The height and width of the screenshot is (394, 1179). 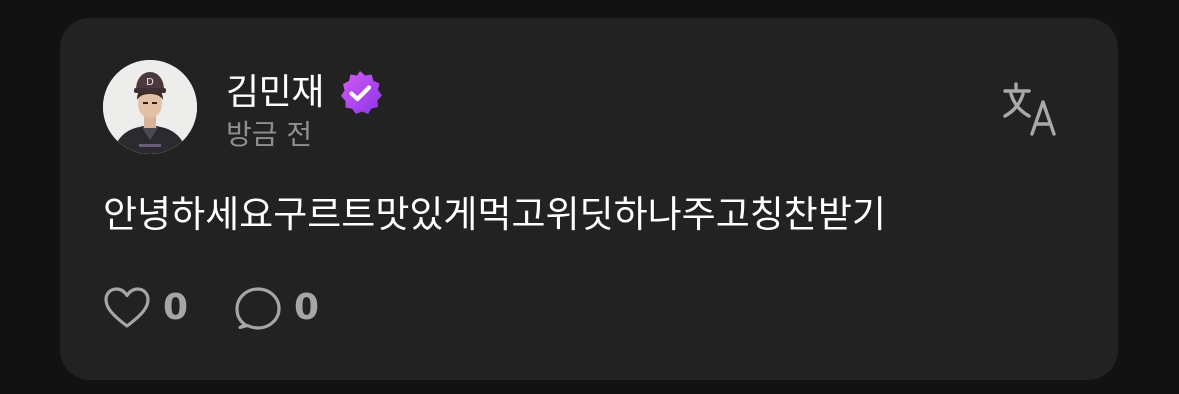 What do you see at coordinates (1032, 108) in the screenshot?
I see `translate-icon` at bounding box center [1032, 108].